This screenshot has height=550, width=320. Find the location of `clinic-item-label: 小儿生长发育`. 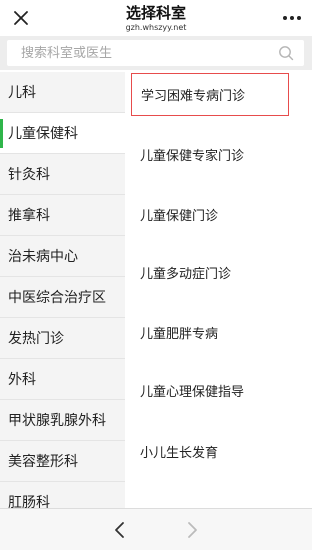

clinic-item-label: 小儿生长发育 is located at coordinates (179, 453).